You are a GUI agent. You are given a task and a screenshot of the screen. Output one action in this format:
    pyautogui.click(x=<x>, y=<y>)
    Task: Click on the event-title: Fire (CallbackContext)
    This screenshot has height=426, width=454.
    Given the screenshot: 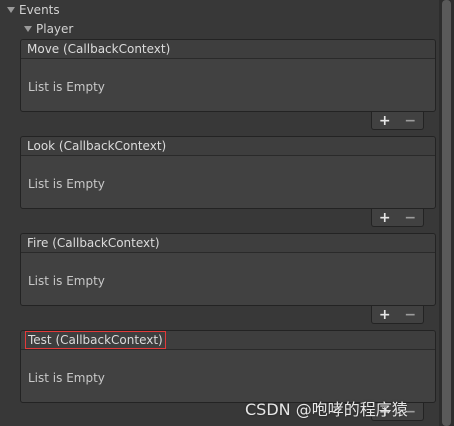 What is the action you would take?
    pyautogui.click(x=93, y=243)
    